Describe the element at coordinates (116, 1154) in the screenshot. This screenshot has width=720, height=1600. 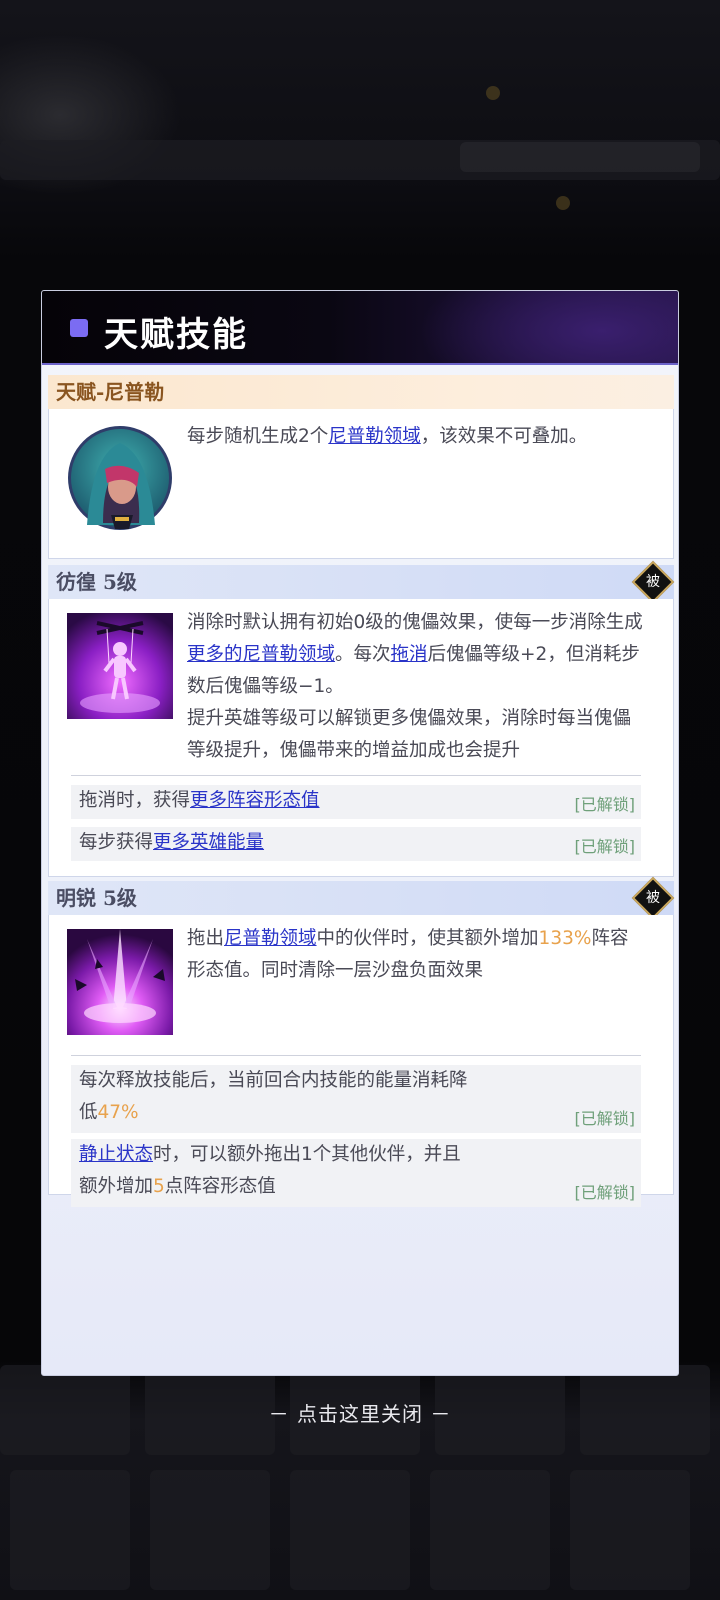
I see `stasis-state-link: 静止状态` at that location.